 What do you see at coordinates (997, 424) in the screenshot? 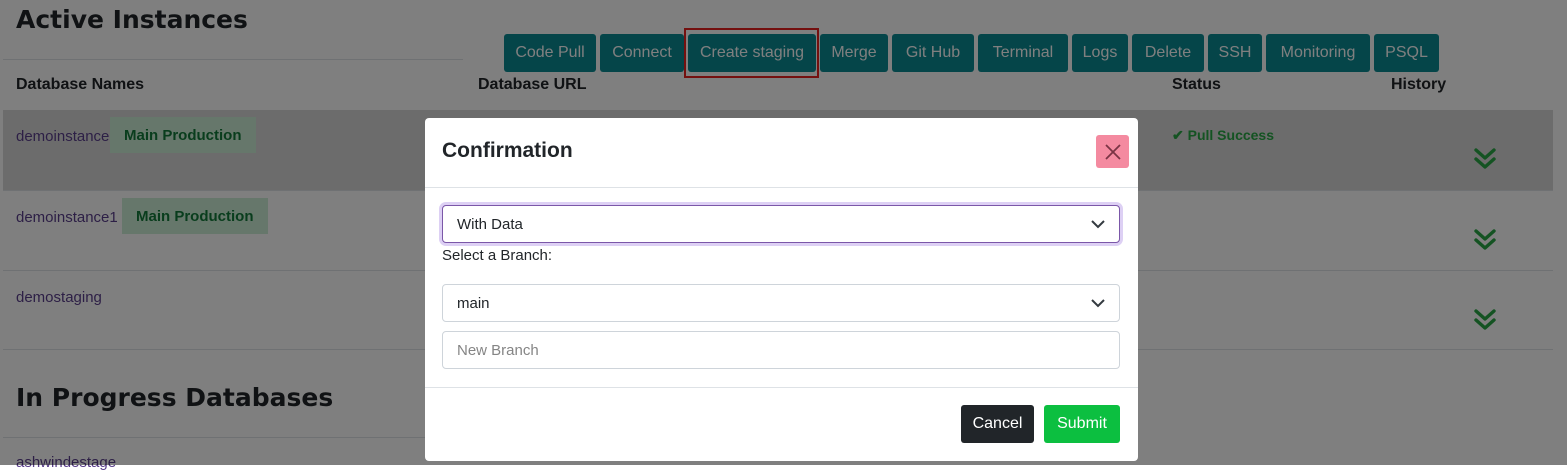
I see `cancel-button: Cancel` at bounding box center [997, 424].